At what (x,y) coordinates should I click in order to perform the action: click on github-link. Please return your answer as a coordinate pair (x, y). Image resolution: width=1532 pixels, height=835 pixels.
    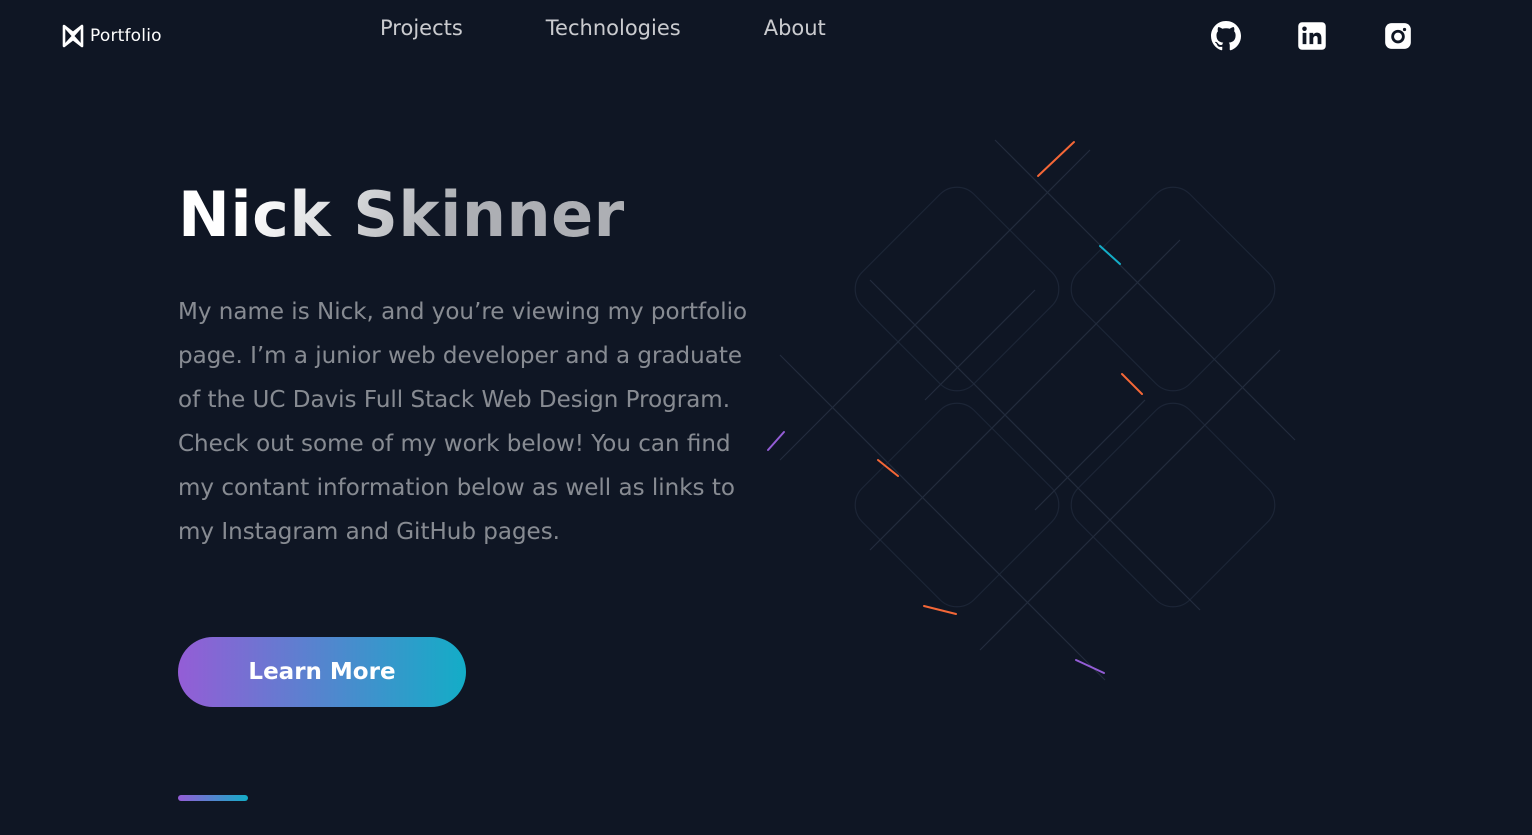
    Looking at the image, I should click on (1226, 36).